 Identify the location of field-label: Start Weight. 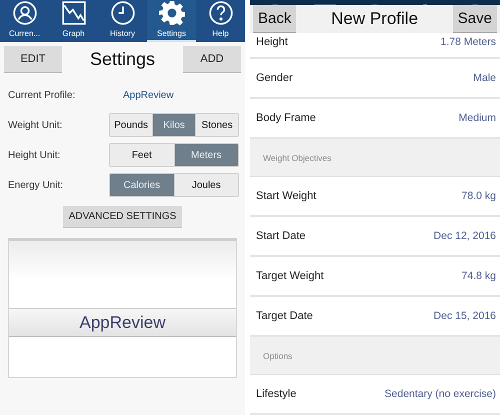
(286, 196).